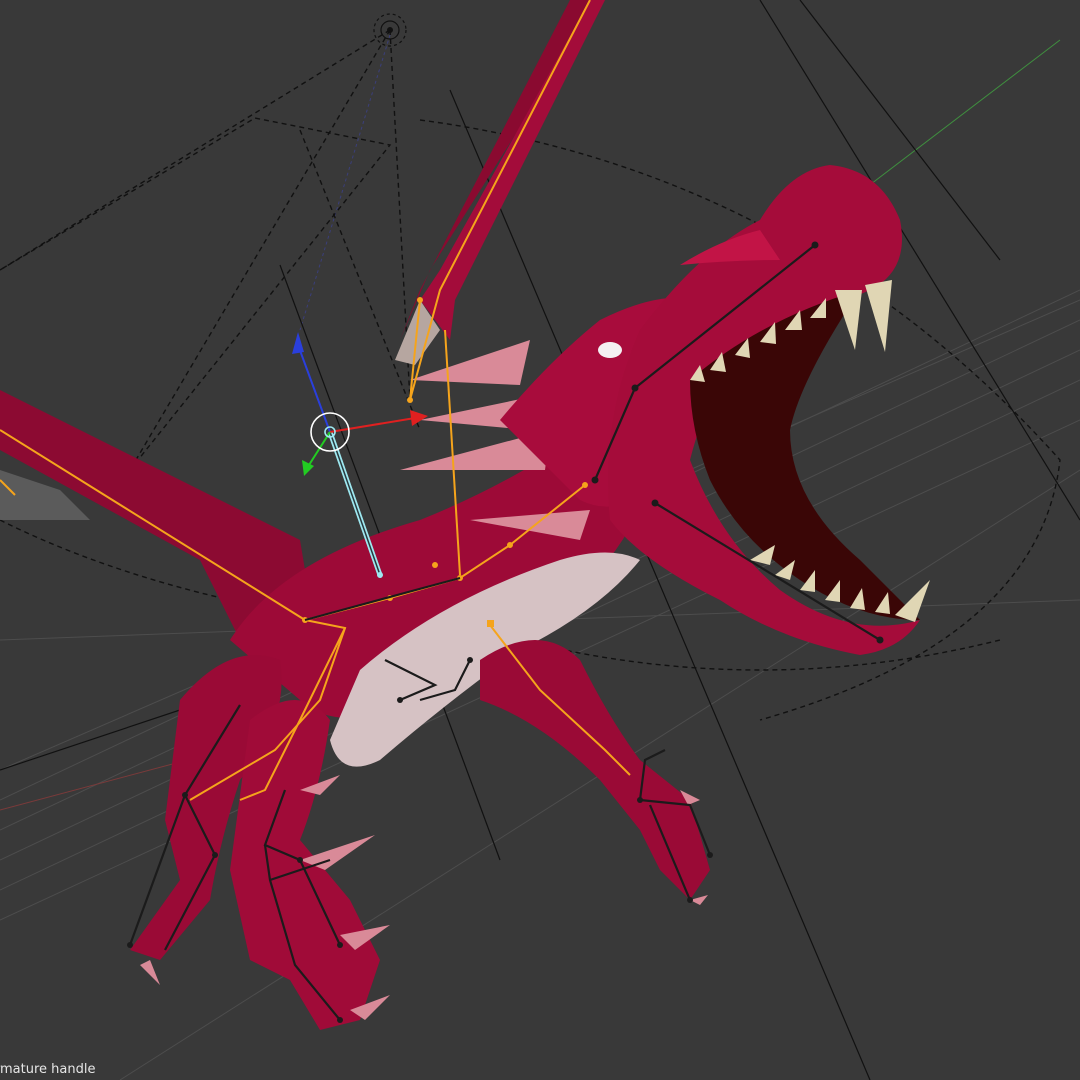 This screenshot has width=1080, height=1080. I want to click on z-axis-line, so click(345, 182).